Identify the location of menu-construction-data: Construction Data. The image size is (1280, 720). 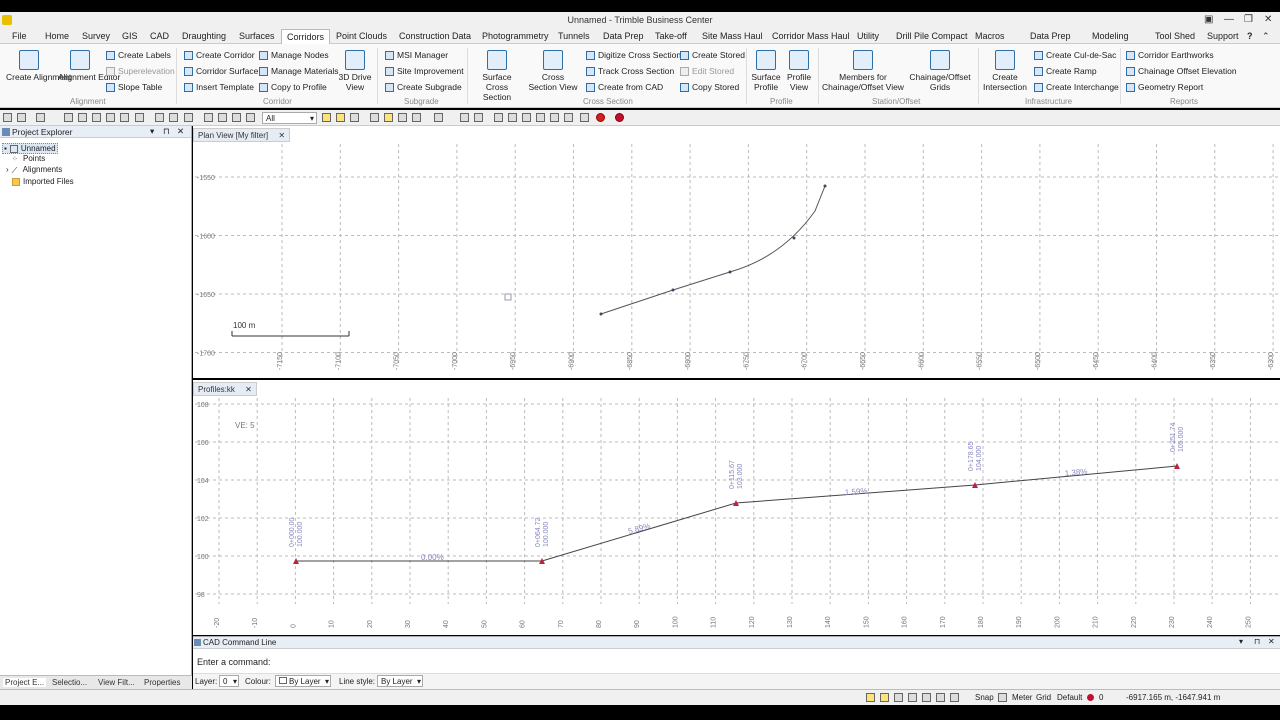
(435, 36).